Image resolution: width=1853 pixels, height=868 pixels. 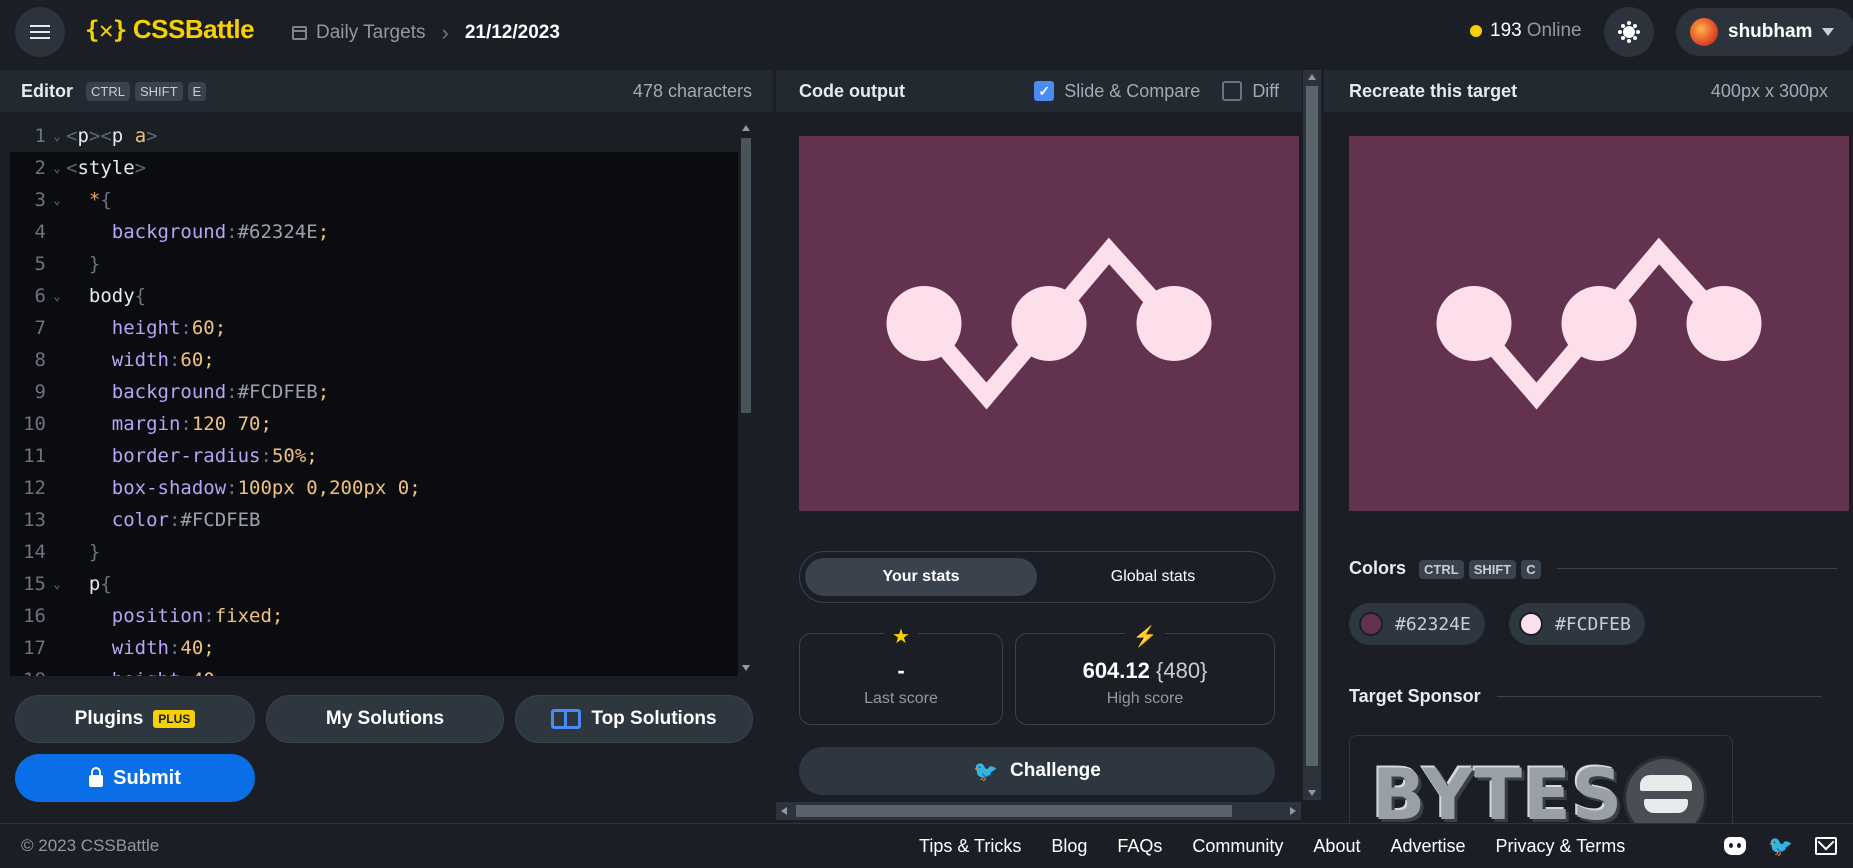 What do you see at coordinates (40, 32) in the screenshot?
I see `menu-button` at bounding box center [40, 32].